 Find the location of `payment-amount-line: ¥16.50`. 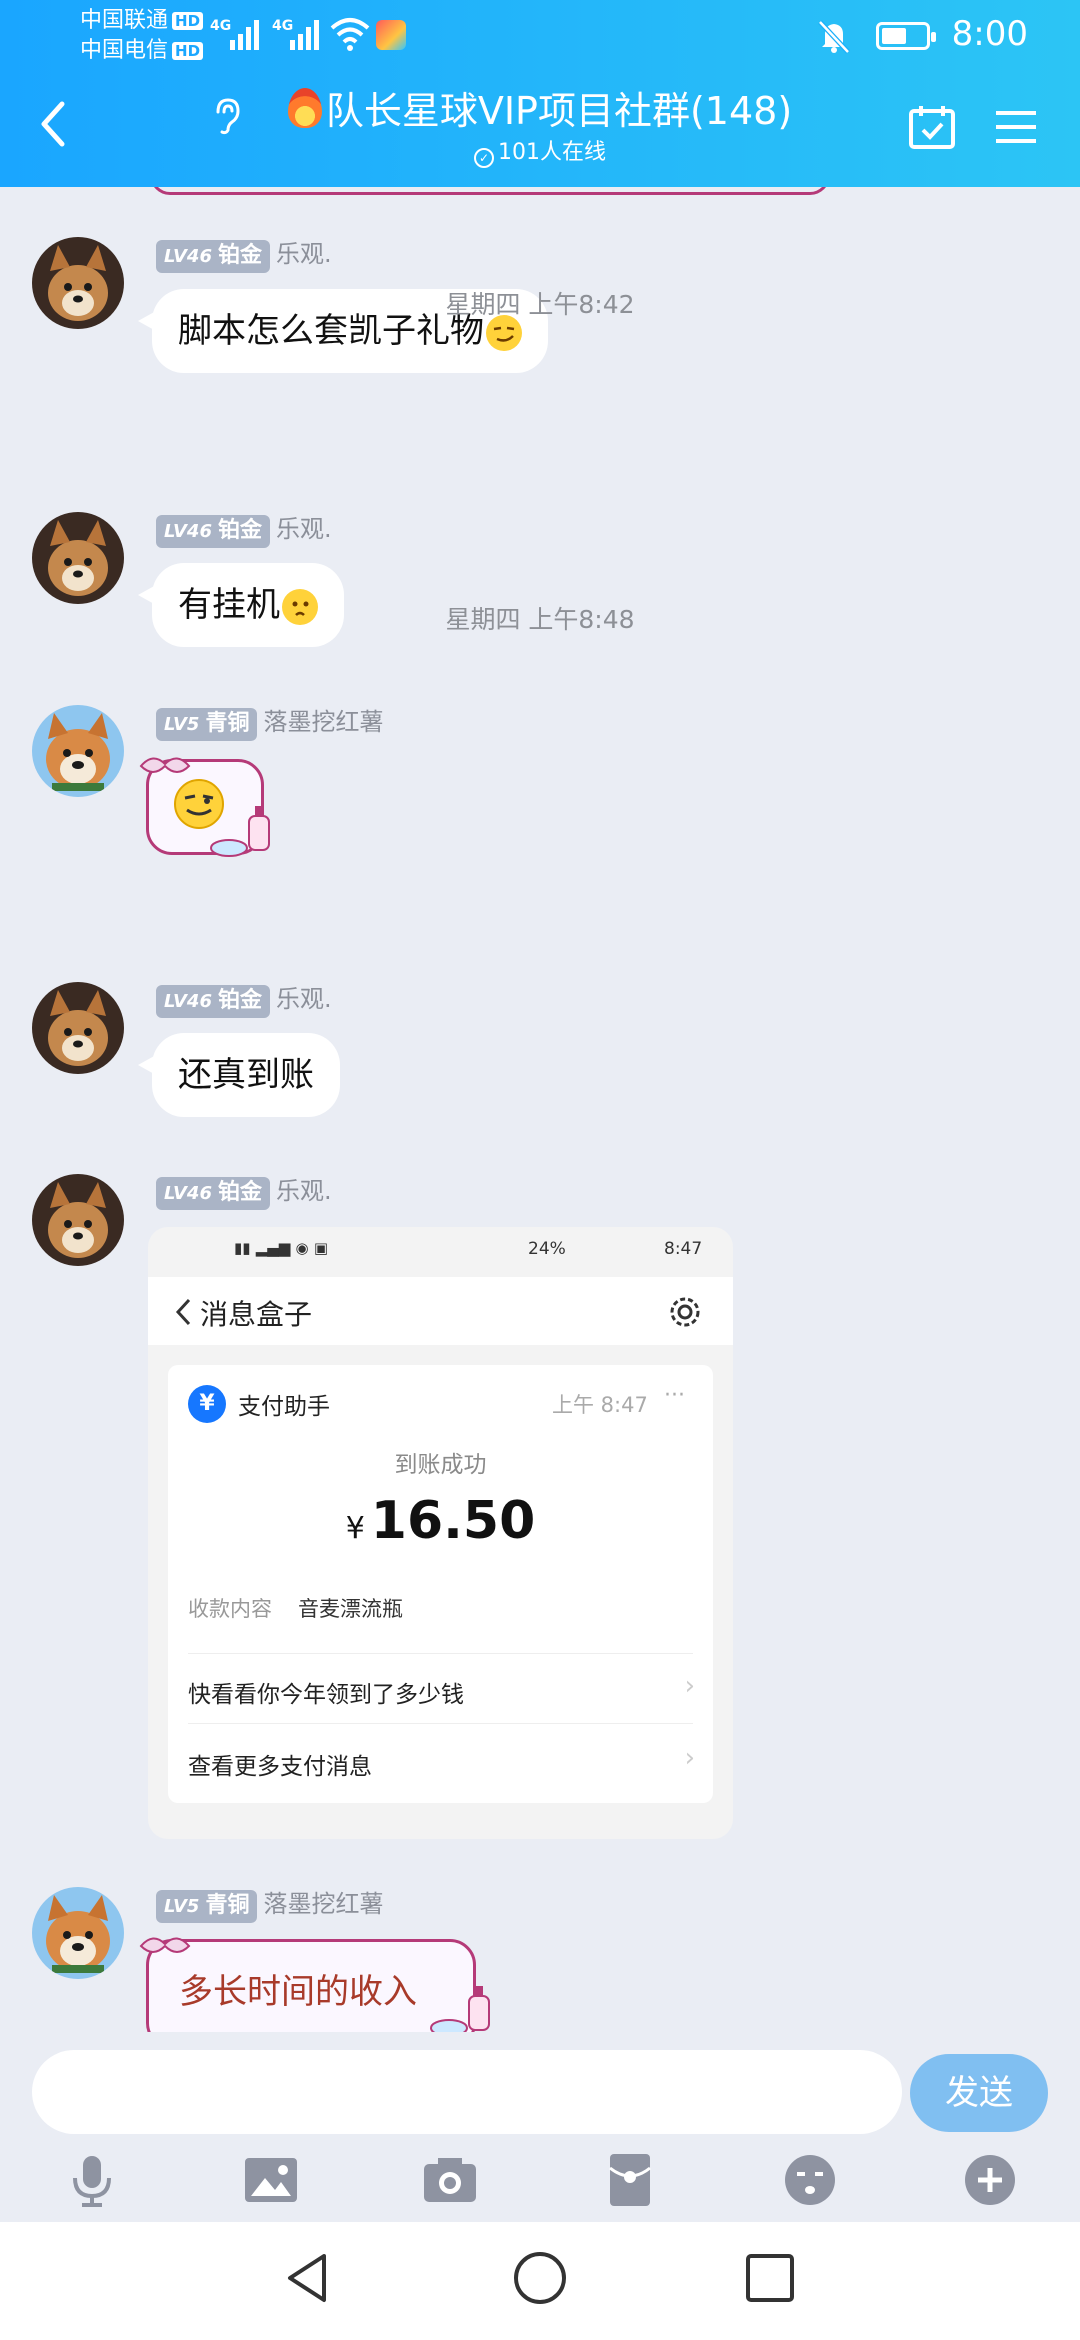

payment-amount-line: ¥16.50 is located at coordinates (440, 1521).